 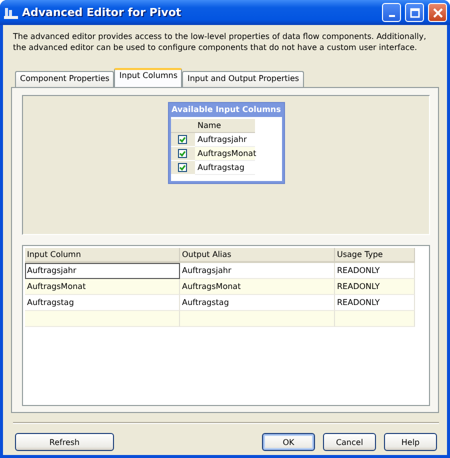 I want to click on maximize-icon, so click(x=415, y=13).